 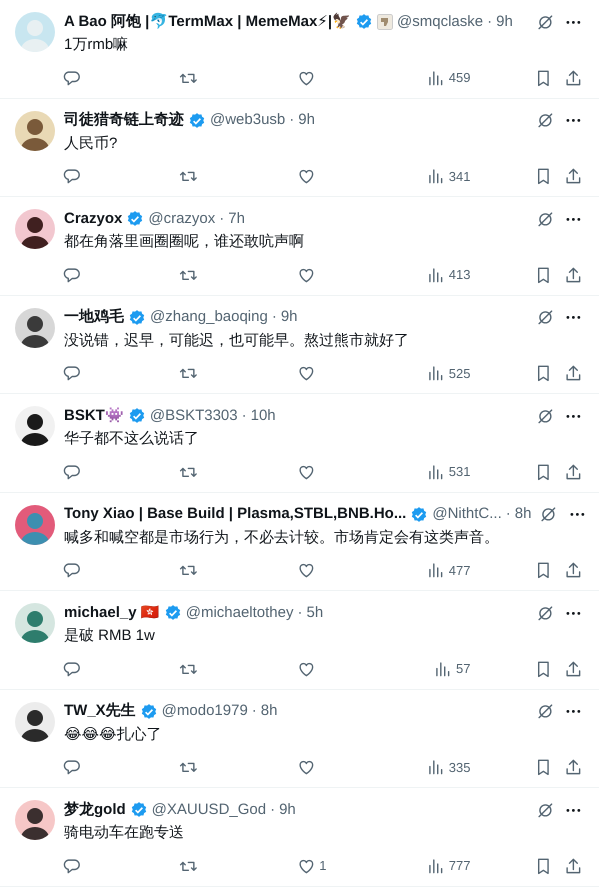 I want to click on user-name: 司徒猎奇链上奇迹, so click(x=124, y=120).